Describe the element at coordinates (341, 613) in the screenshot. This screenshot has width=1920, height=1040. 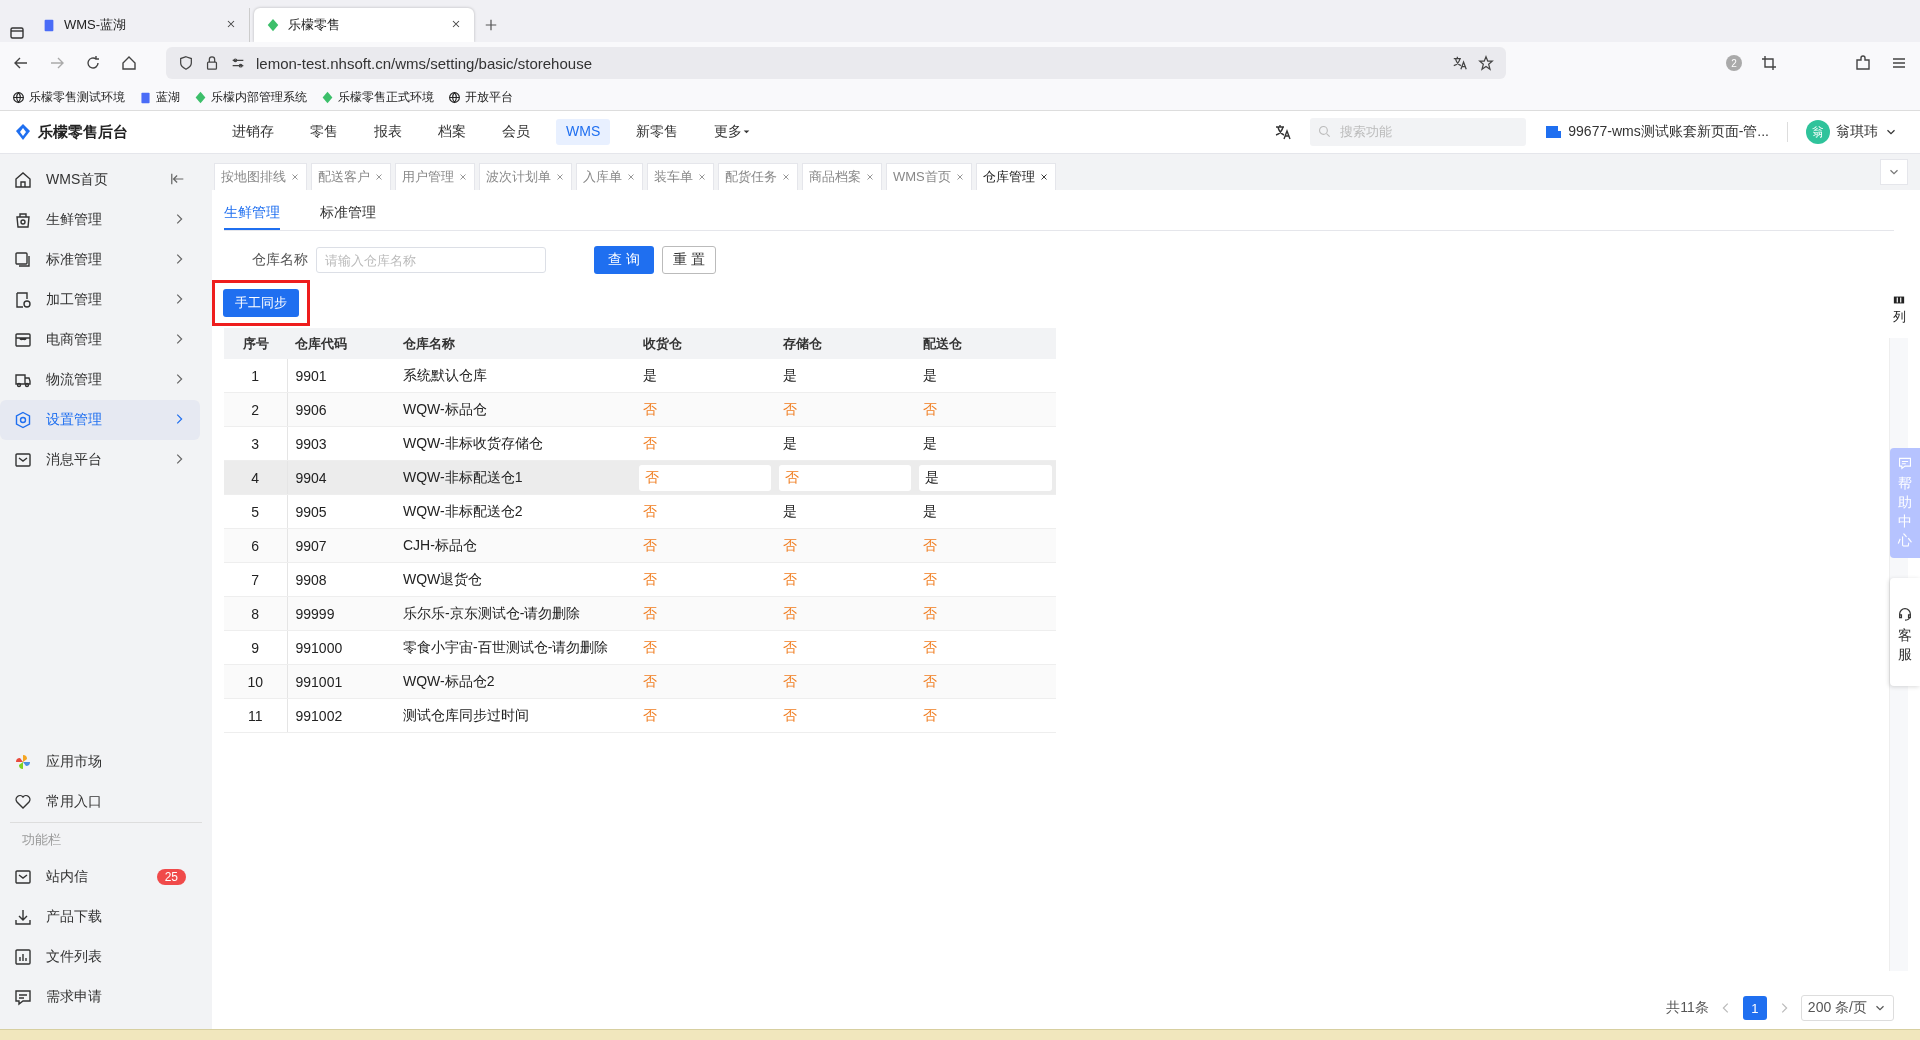
I see `table-cell: 99999` at that location.